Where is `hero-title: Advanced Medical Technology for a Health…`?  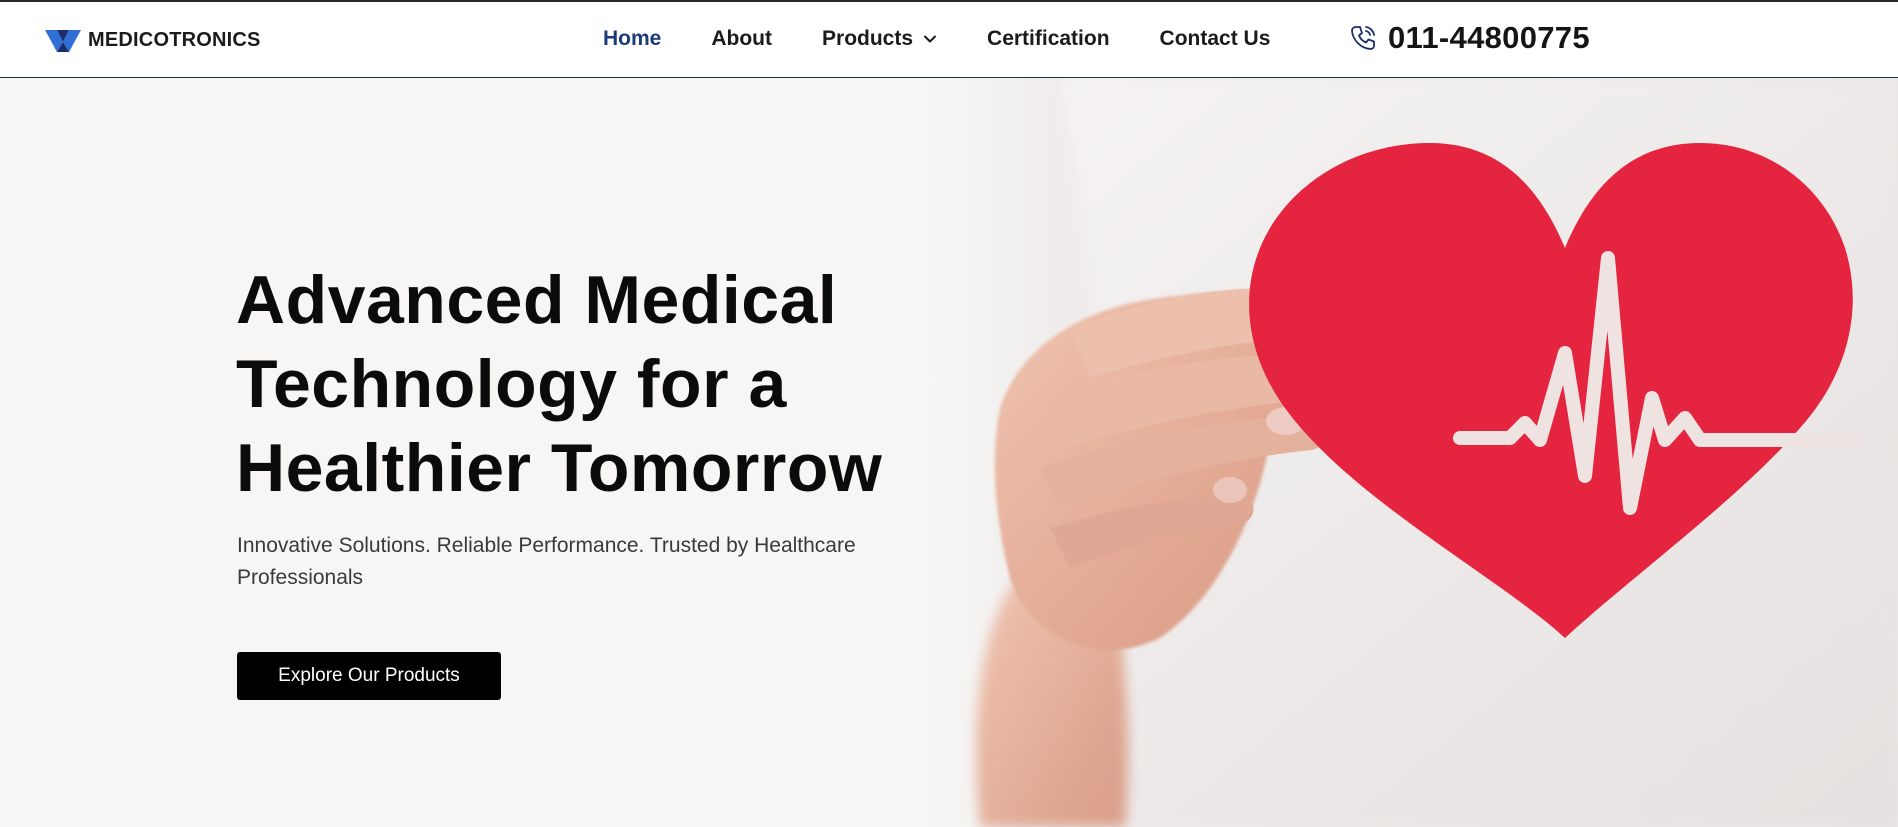 hero-title: Advanced Medical Technology for a Health… is located at coordinates (616, 384).